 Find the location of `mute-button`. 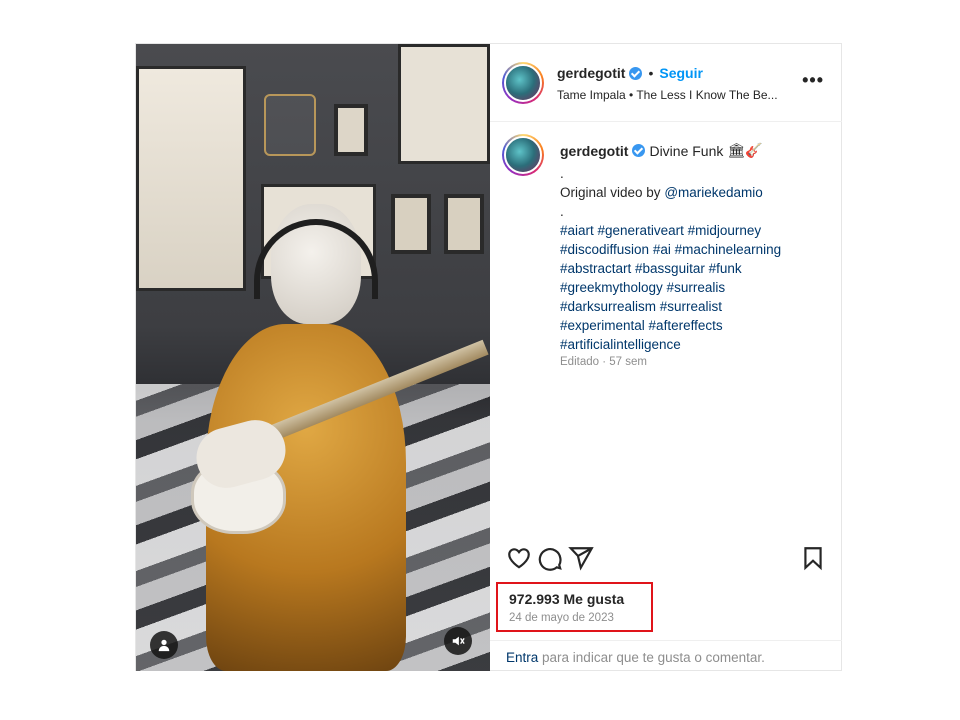

mute-button is located at coordinates (458, 641).